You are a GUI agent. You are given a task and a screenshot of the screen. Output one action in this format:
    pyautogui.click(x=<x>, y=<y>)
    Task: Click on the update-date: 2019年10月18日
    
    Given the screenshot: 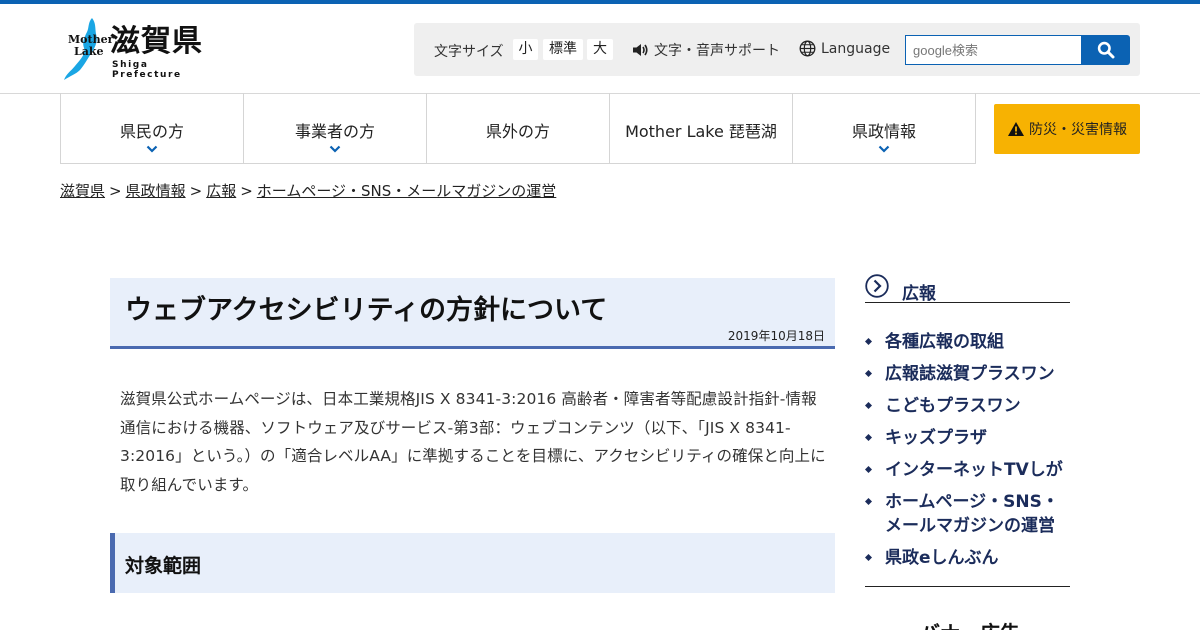 What is the action you would take?
    pyautogui.click(x=776, y=336)
    